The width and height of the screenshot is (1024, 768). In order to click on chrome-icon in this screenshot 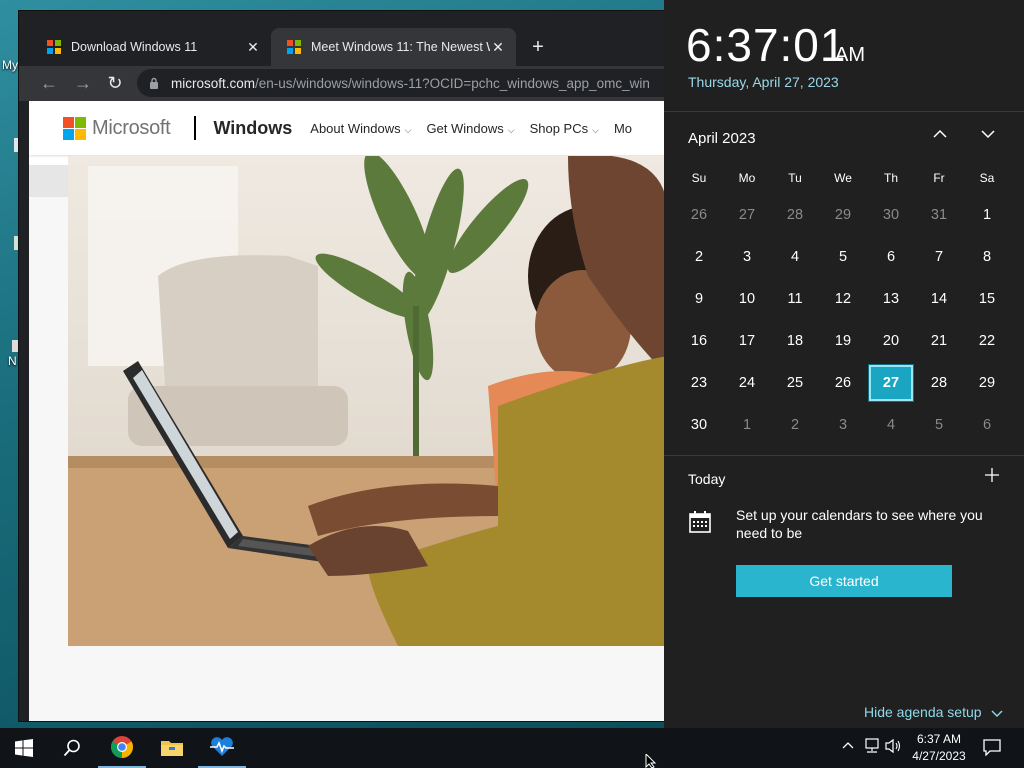, I will do `click(122, 747)`.